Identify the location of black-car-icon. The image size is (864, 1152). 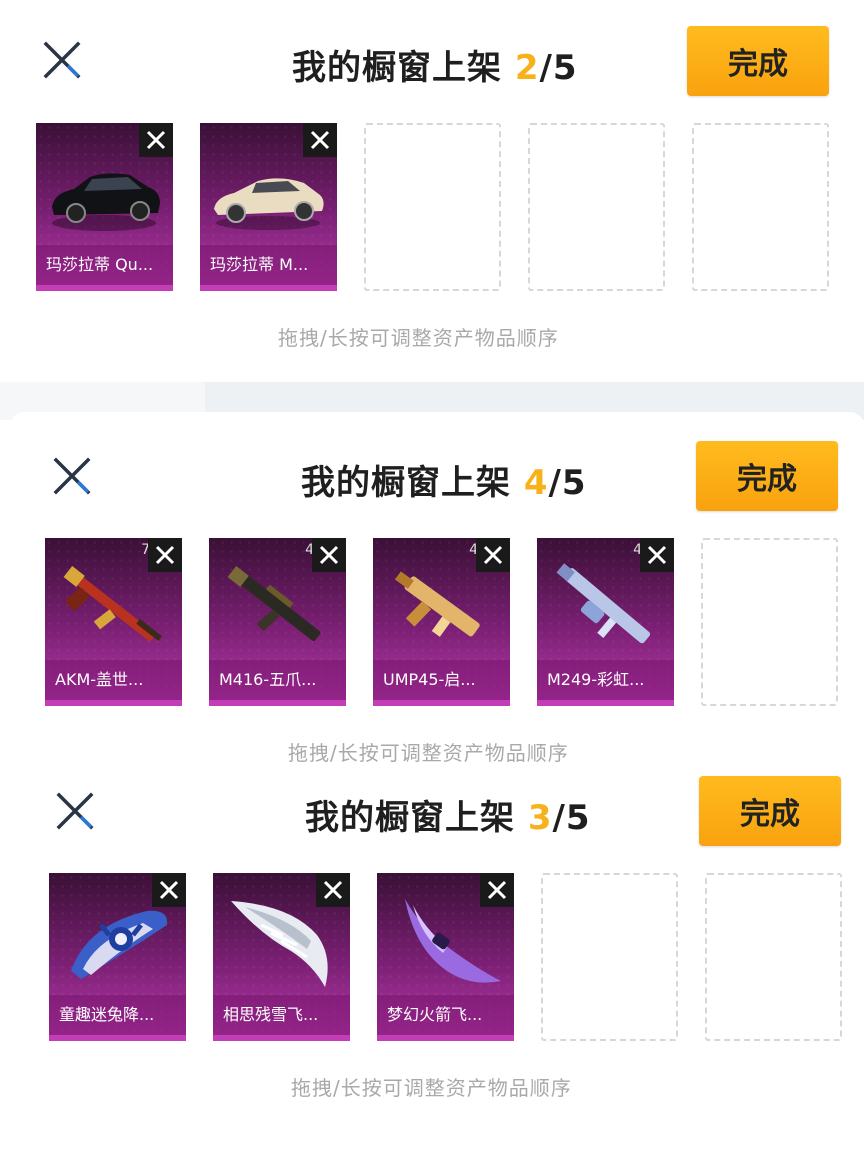
(104, 193).